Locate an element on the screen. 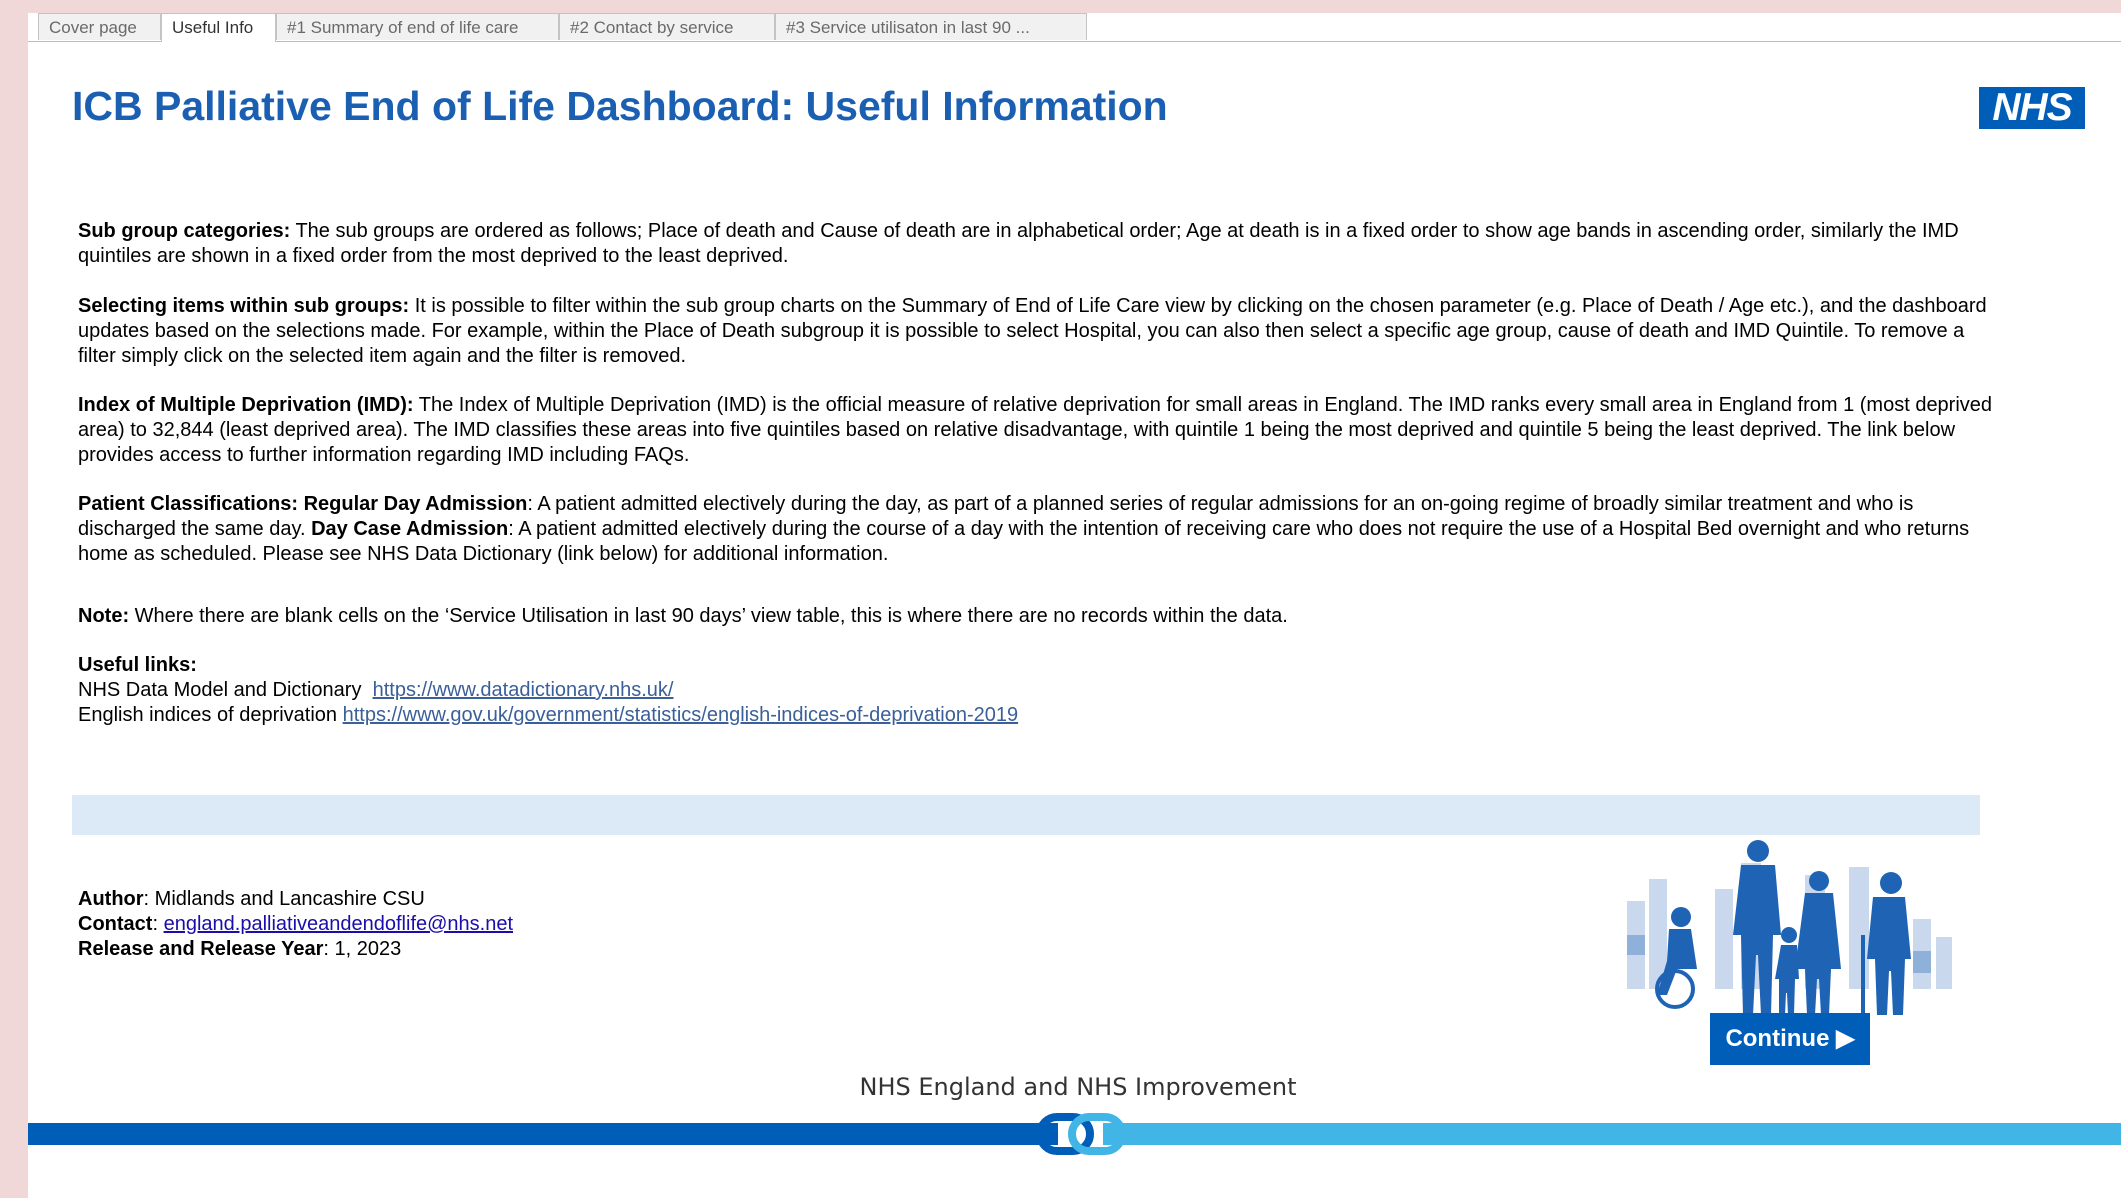 The width and height of the screenshot is (2121, 1198). divider-band is located at coordinates (1026, 815).